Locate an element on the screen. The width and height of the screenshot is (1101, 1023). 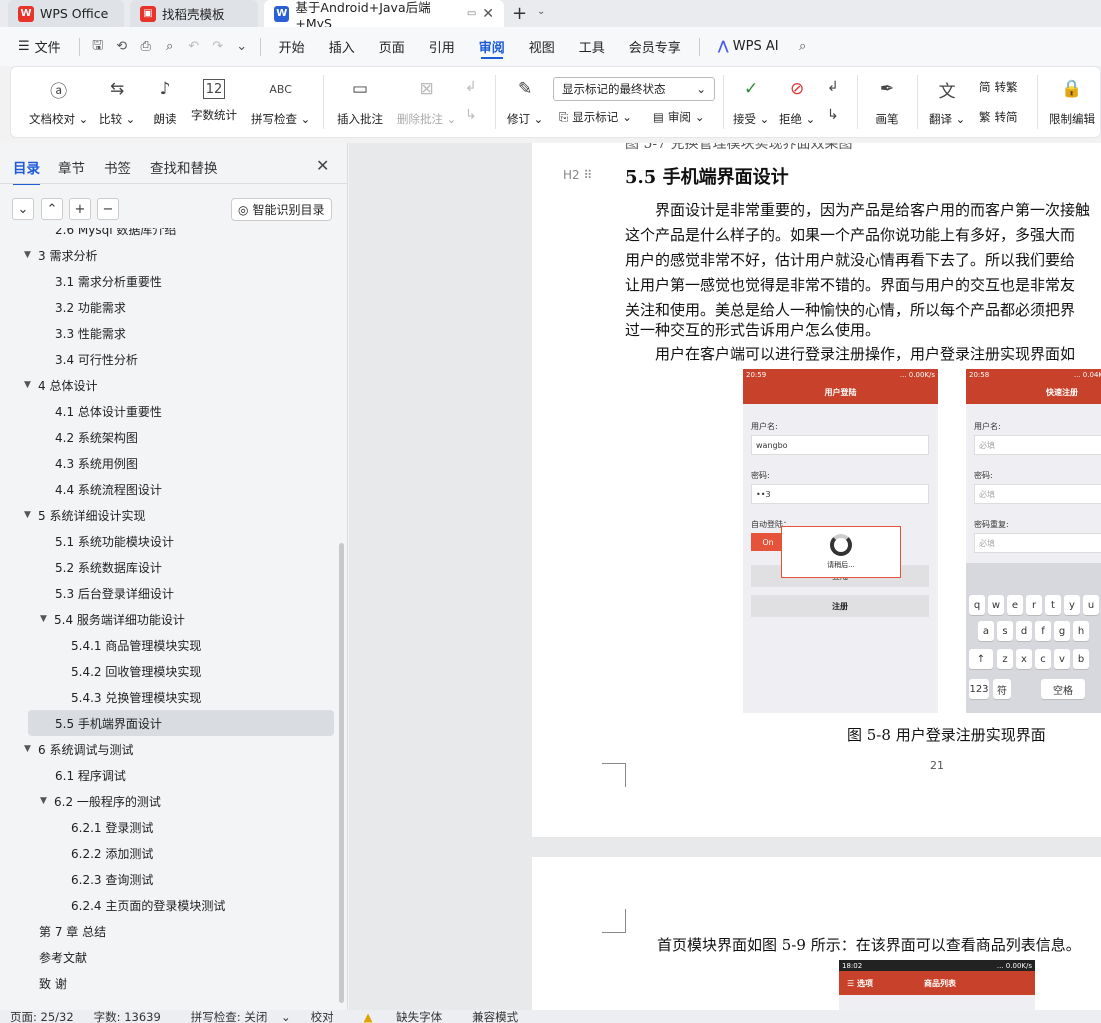
translate-button: 文 翻译 ⌄ is located at coordinates (947, 101).